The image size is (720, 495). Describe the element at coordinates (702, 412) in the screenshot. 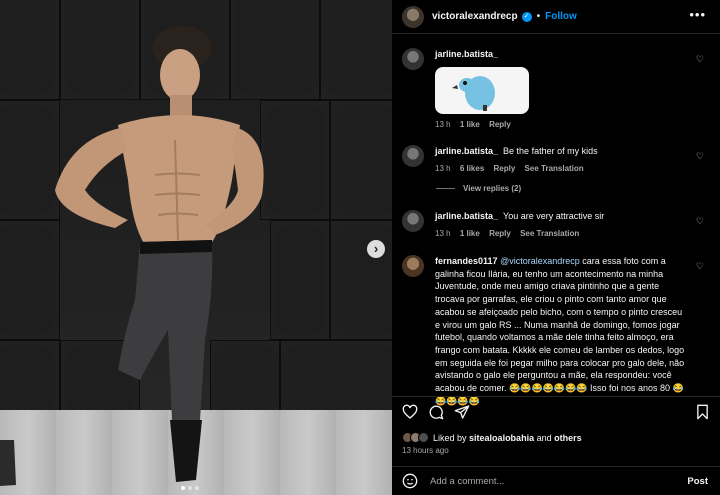

I see `bookmark-icon` at that location.